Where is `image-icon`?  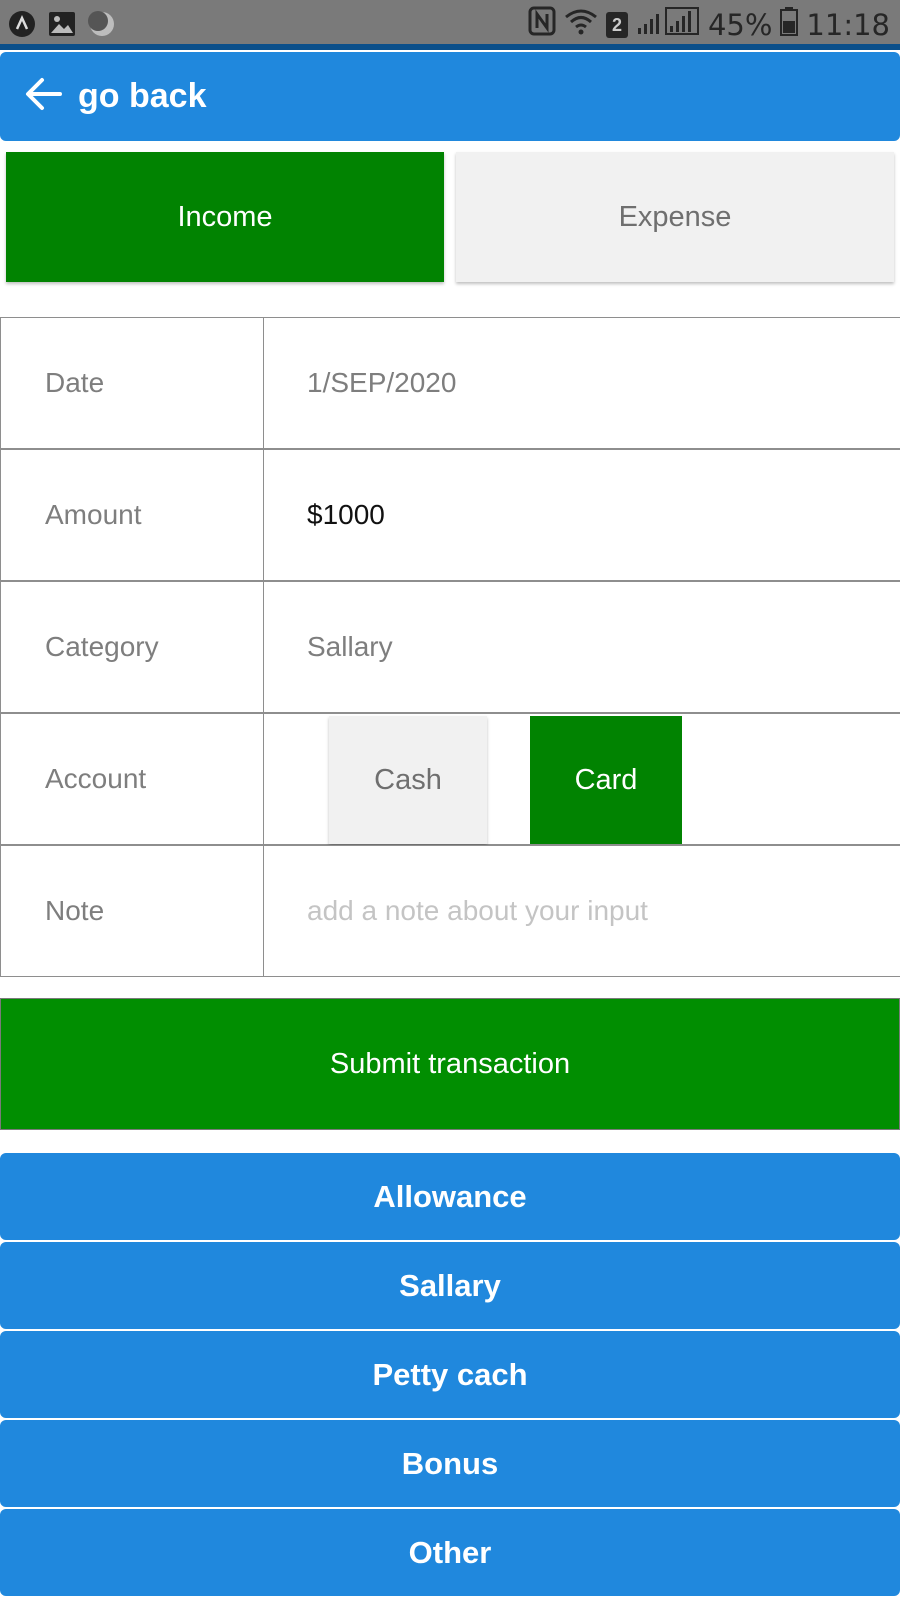
image-icon is located at coordinates (62, 24).